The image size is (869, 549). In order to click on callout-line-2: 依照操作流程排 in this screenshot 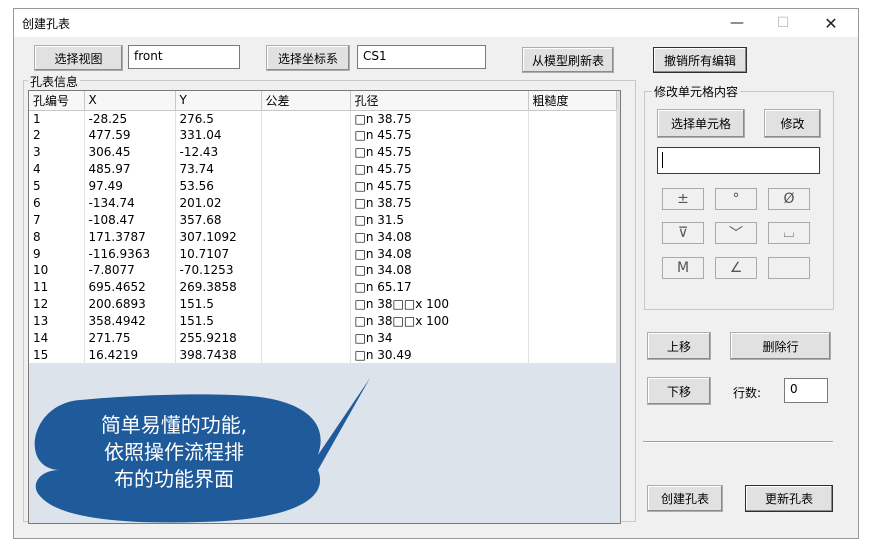, I will do `click(174, 452)`.